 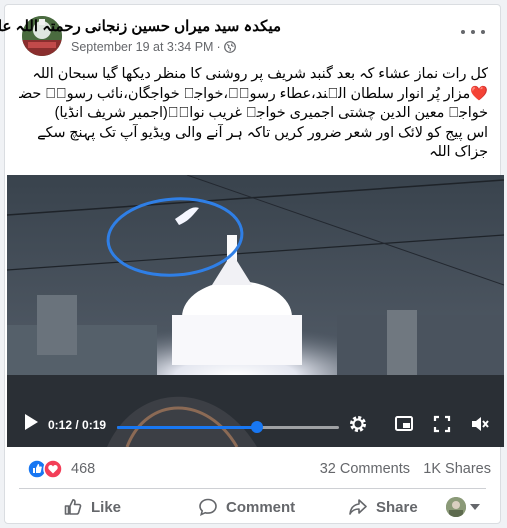 What do you see at coordinates (31, 422) in the screenshot?
I see `play-icon` at bounding box center [31, 422].